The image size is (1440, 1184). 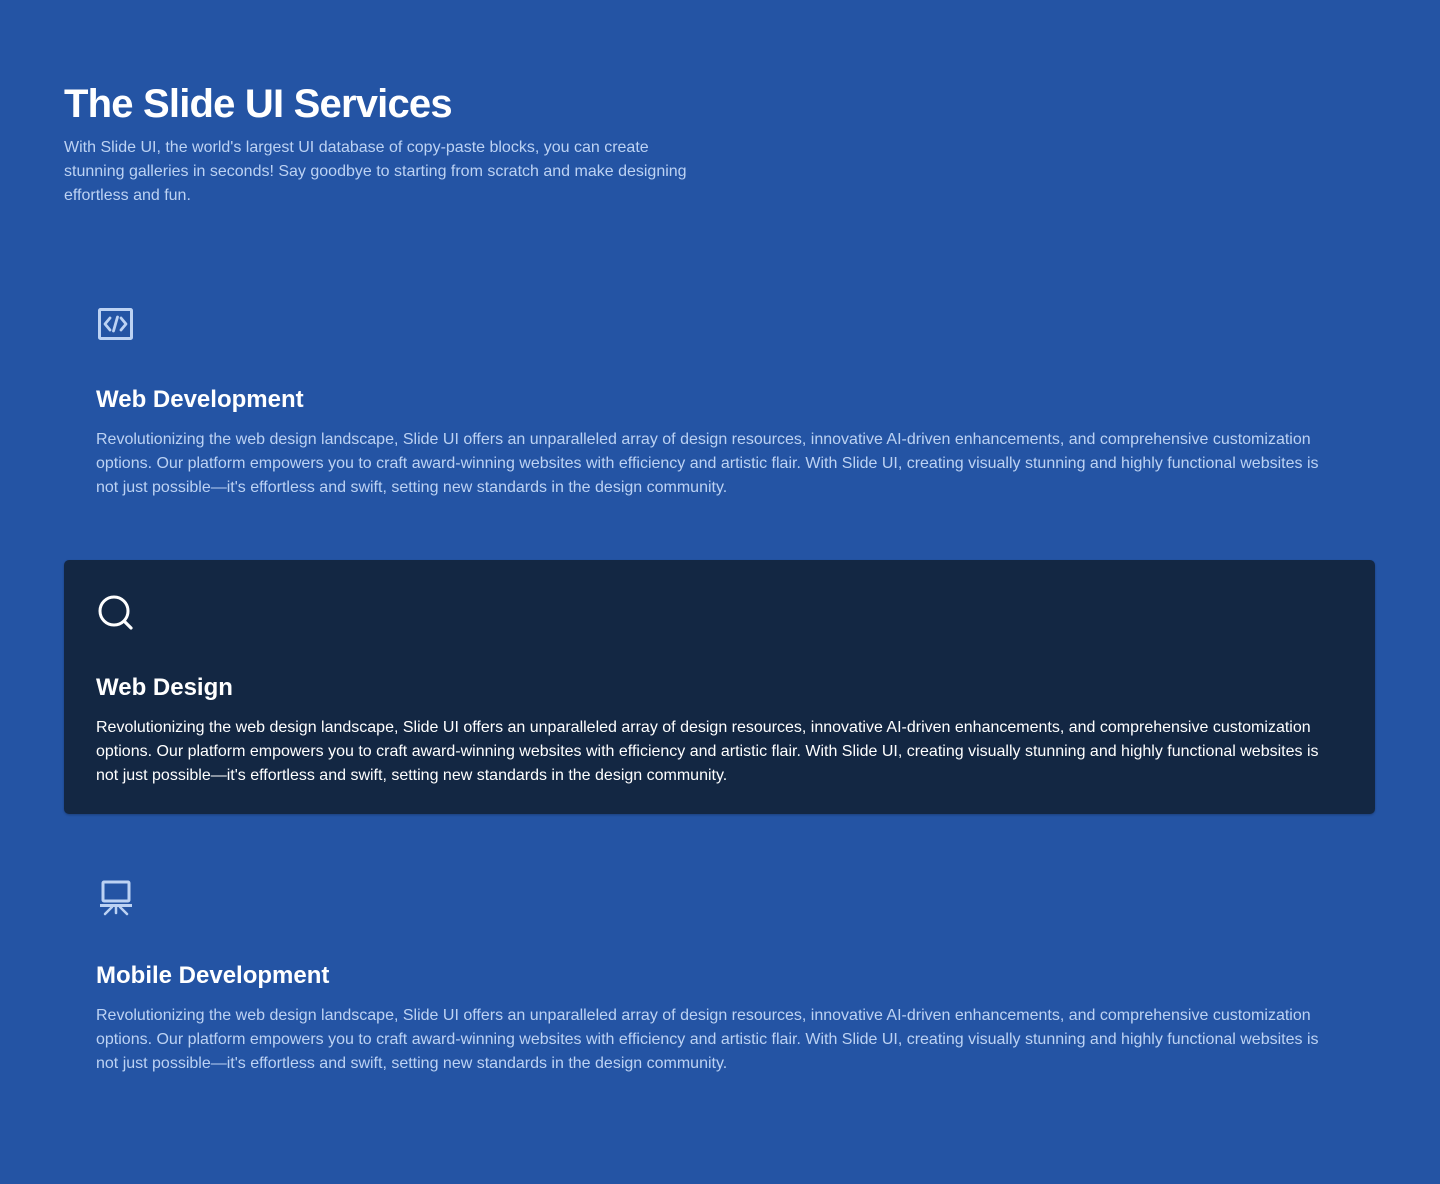 What do you see at coordinates (115, 324) in the screenshot?
I see `code-icon` at bounding box center [115, 324].